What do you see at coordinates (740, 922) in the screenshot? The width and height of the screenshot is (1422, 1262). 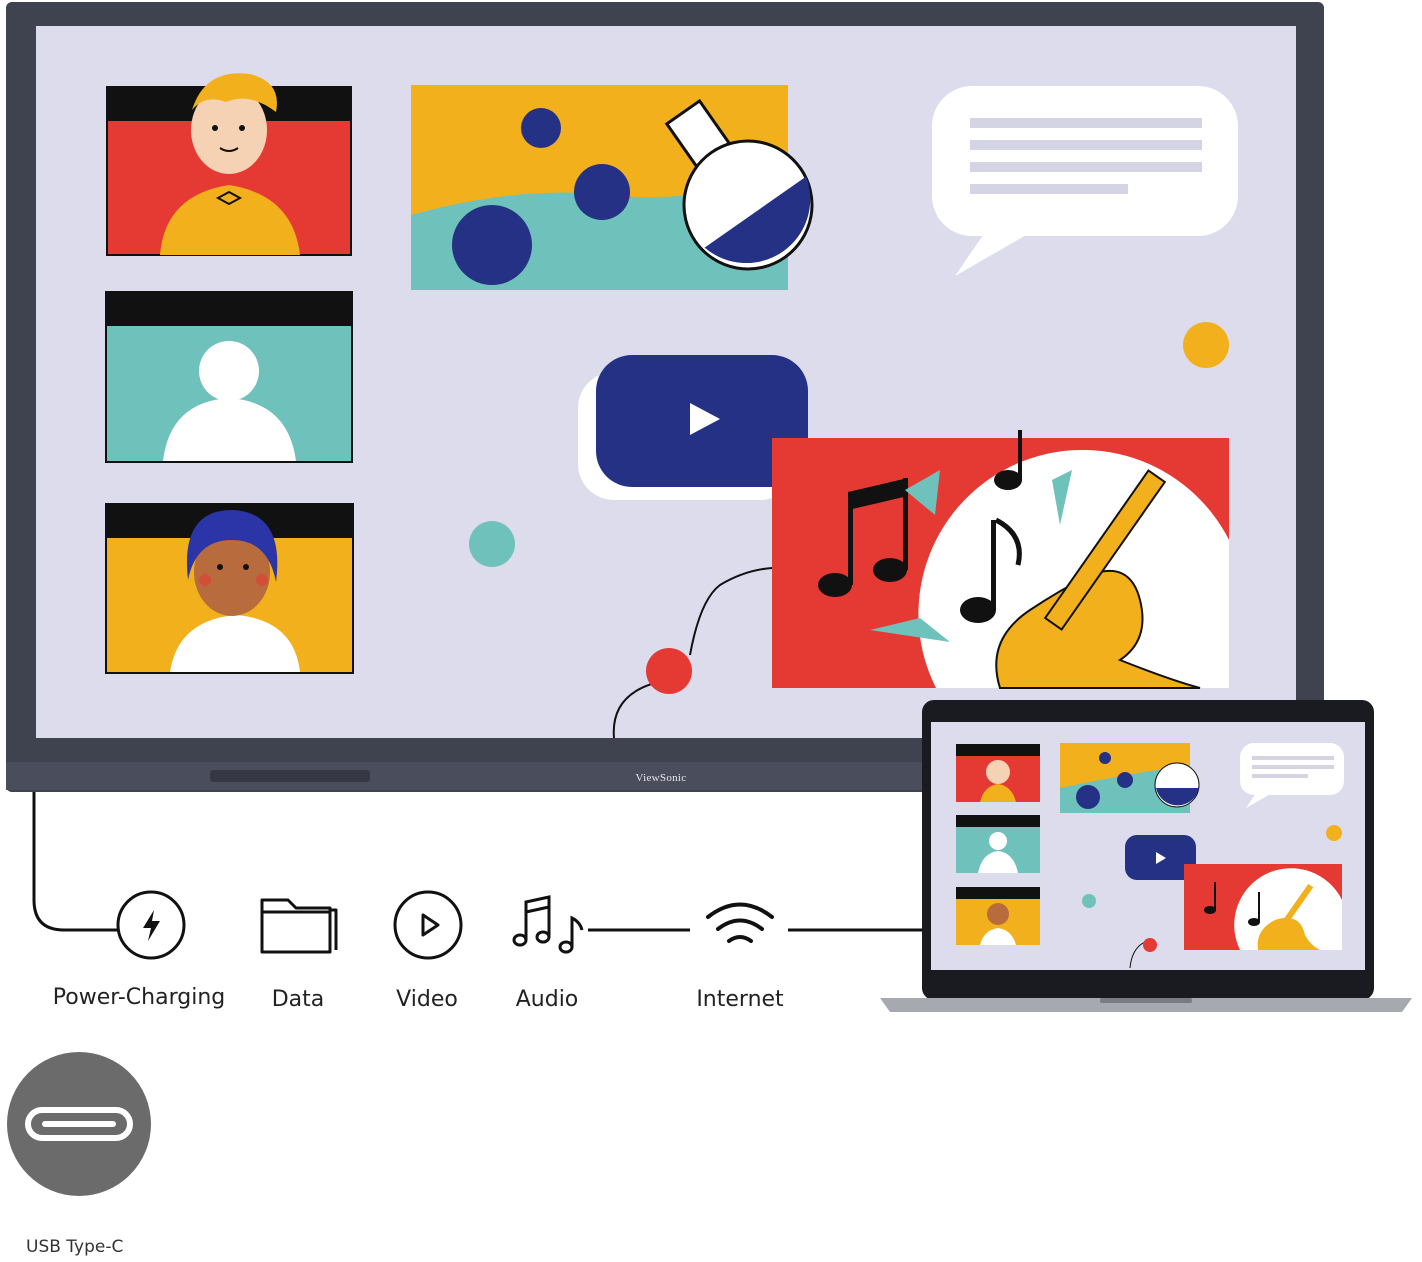 I see `wifi-icon` at bounding box center [740, 922].